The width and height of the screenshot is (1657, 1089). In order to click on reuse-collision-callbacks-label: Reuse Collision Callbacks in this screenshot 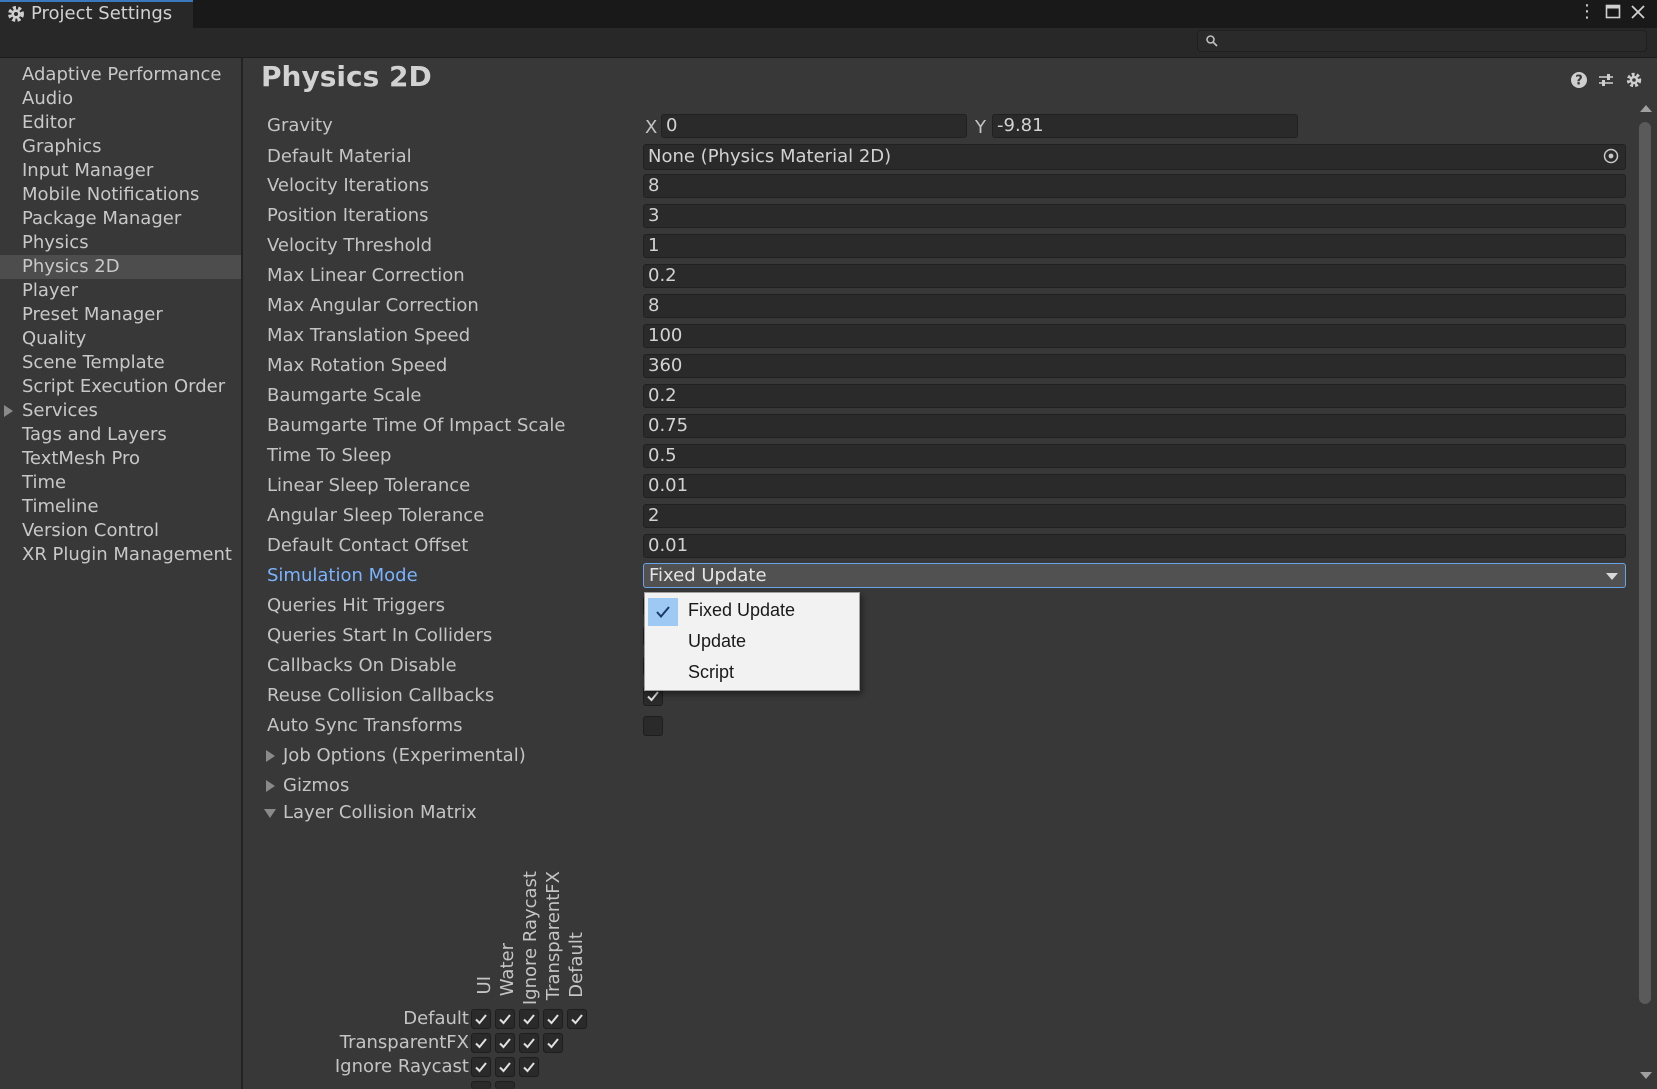, I will do `click(381, 695)`.